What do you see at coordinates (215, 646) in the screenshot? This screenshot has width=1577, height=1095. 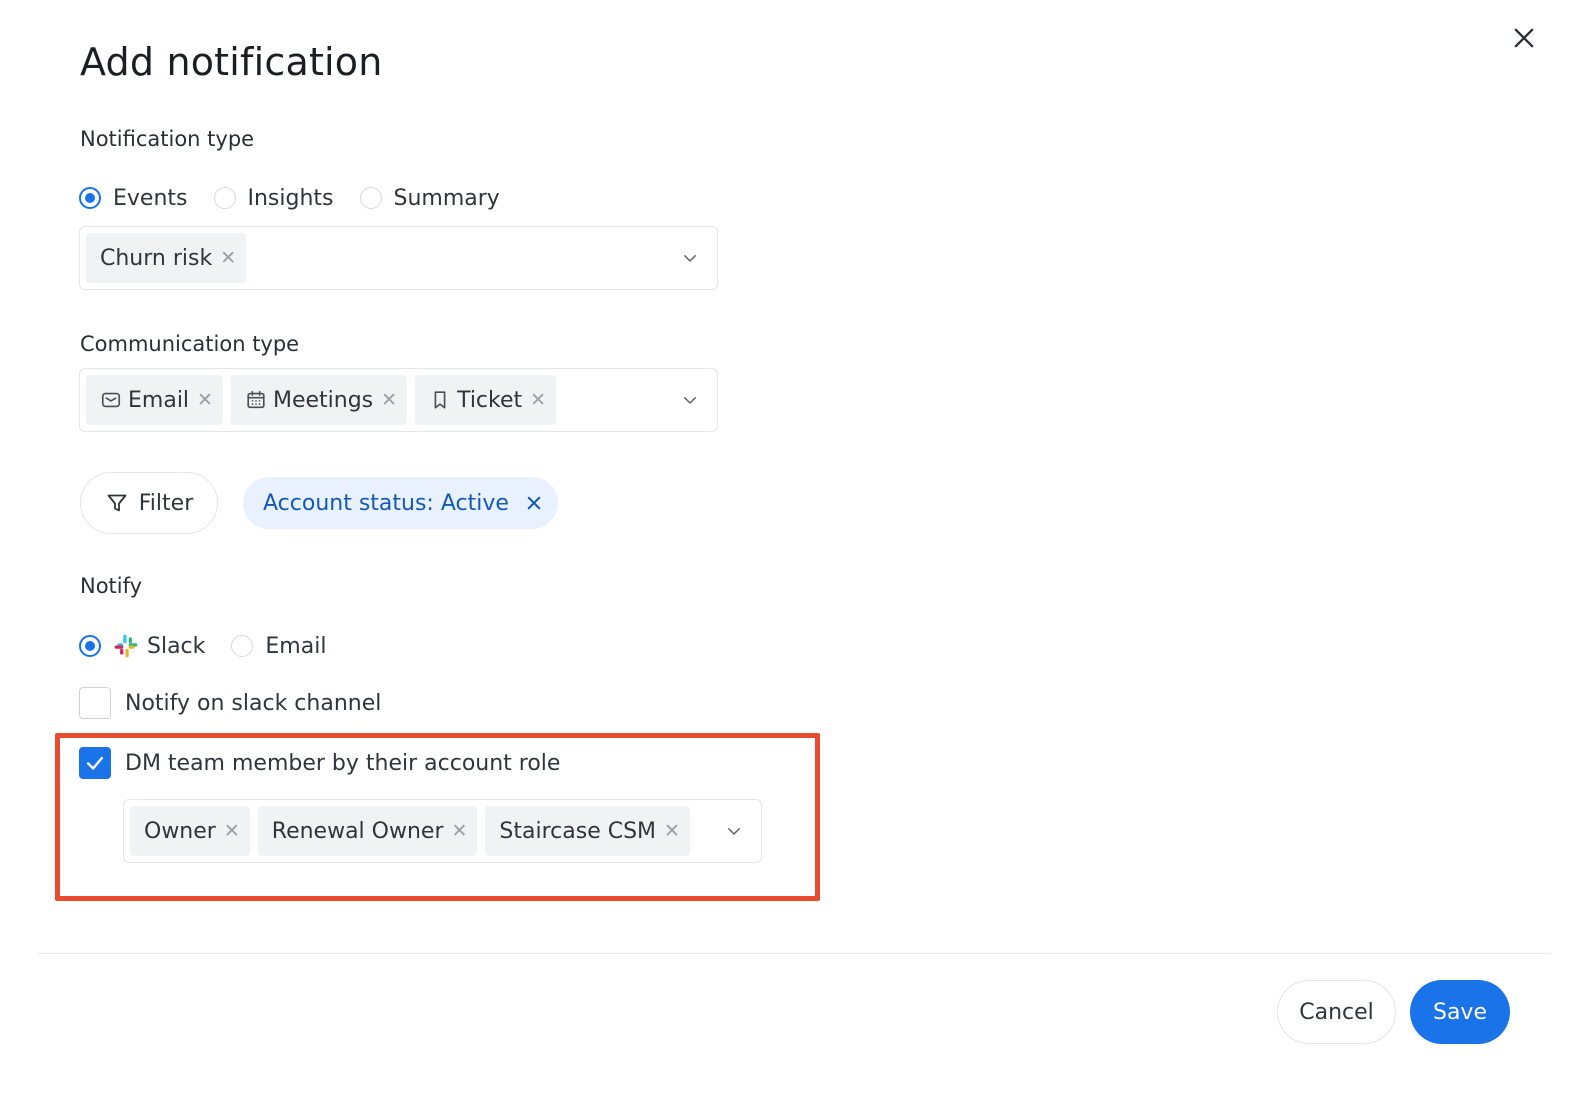 I see `notify-channel-radio-group: Slack Email` at bounding box center [215, 646].